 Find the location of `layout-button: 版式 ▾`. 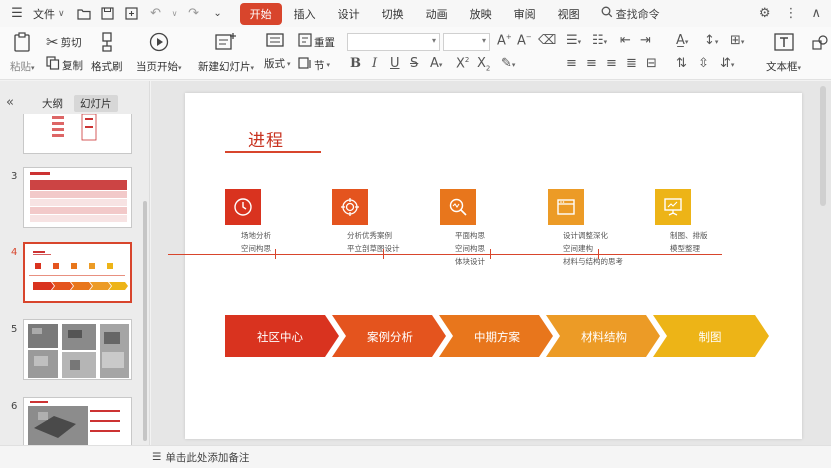

layout-button: 版式 ▾ is located at coordinates (277, 63).